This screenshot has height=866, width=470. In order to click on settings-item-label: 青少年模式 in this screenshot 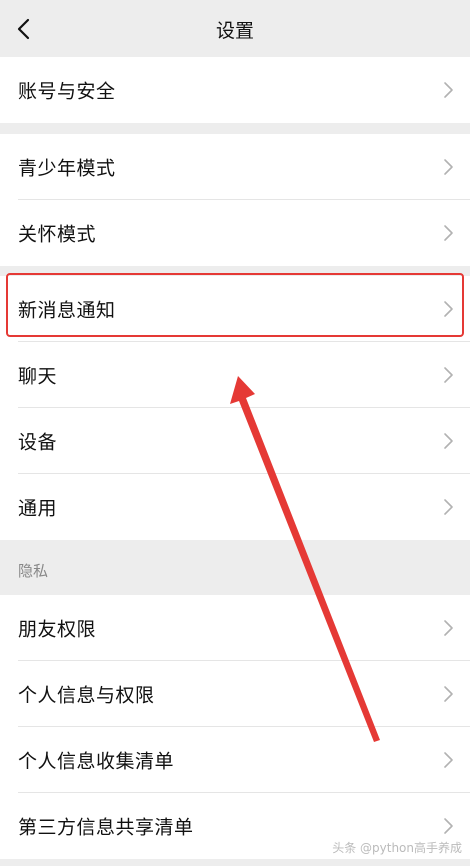, I will do `click(67, 168)`.